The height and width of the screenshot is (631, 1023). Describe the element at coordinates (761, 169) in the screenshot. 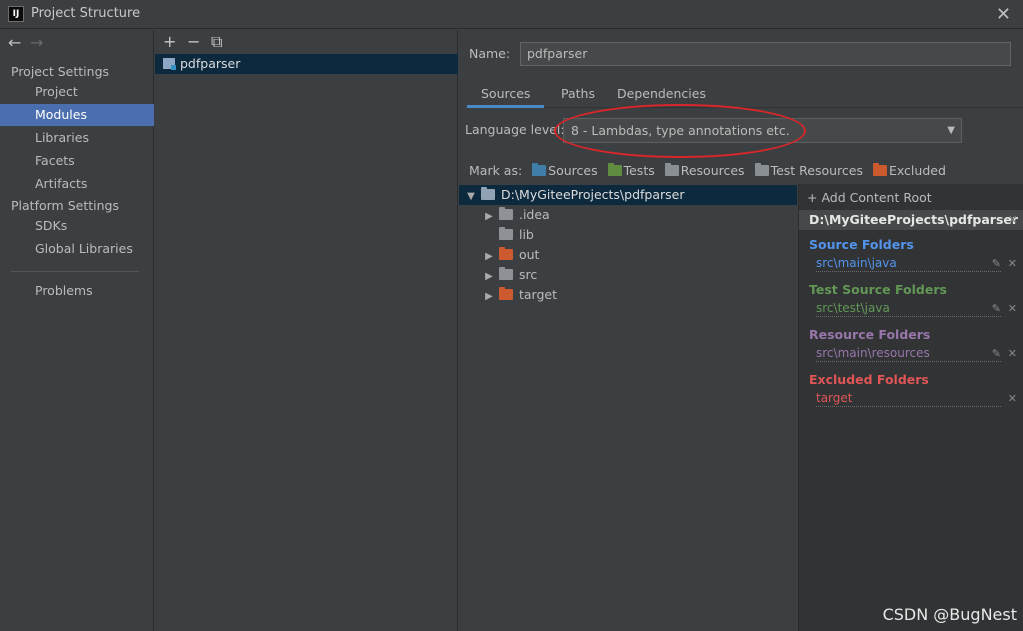

I see `test-resources-folder-icon` at that location.